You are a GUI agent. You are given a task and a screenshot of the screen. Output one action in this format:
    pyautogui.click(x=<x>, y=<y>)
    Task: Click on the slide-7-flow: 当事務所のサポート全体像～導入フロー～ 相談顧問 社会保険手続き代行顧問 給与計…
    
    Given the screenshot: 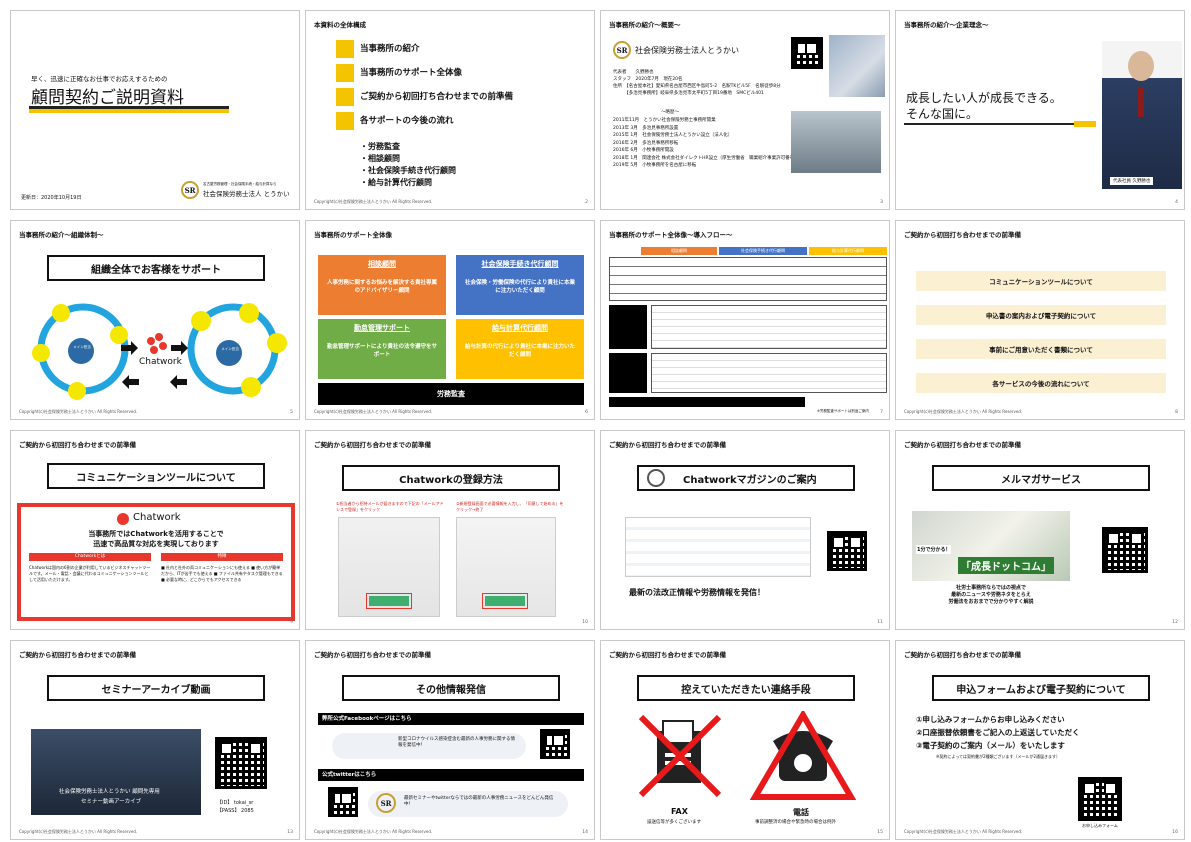 What is the action you would take?
    pyautogui.click(x=745, y=320)
    